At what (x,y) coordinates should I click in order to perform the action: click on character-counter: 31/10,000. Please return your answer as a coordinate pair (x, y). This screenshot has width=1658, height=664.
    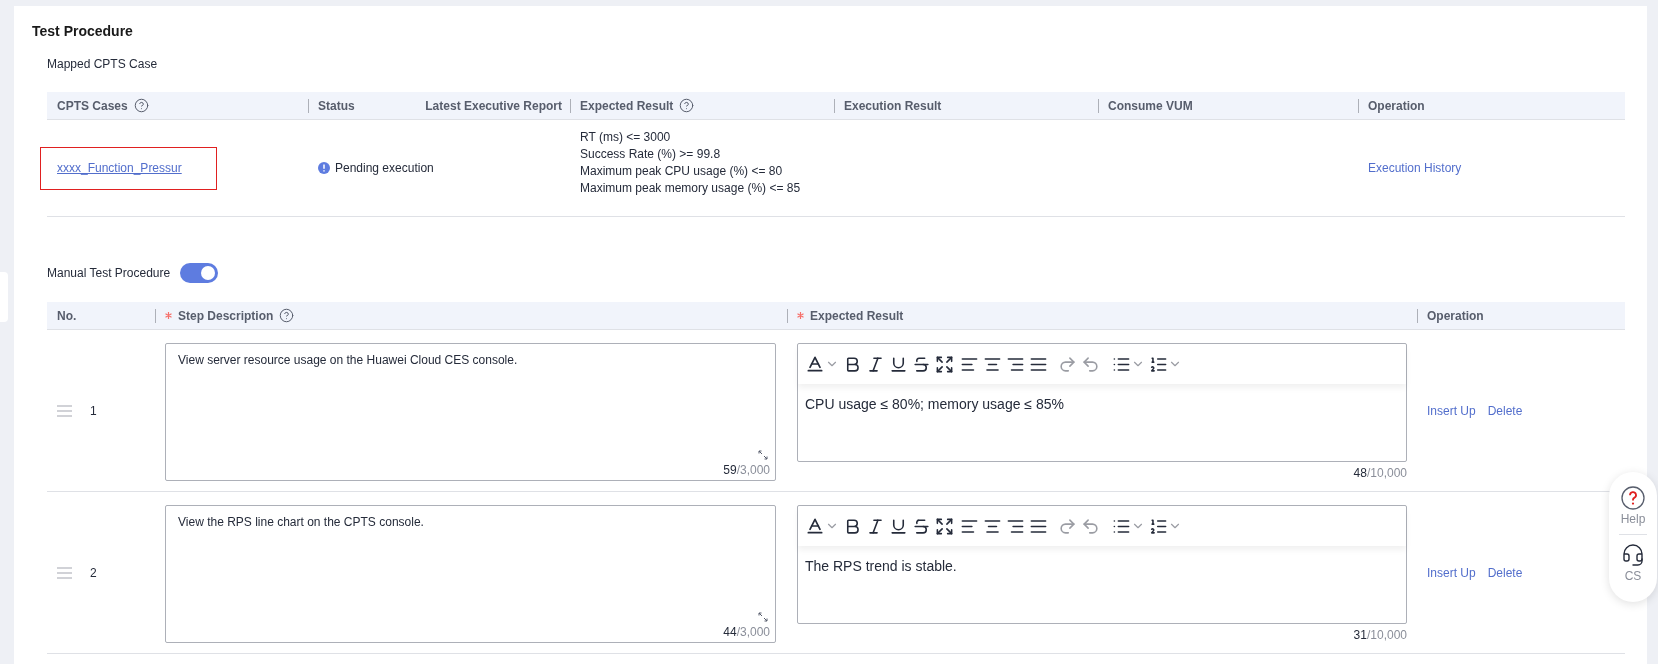
    Looking at the image, I should click on (1380, 635).